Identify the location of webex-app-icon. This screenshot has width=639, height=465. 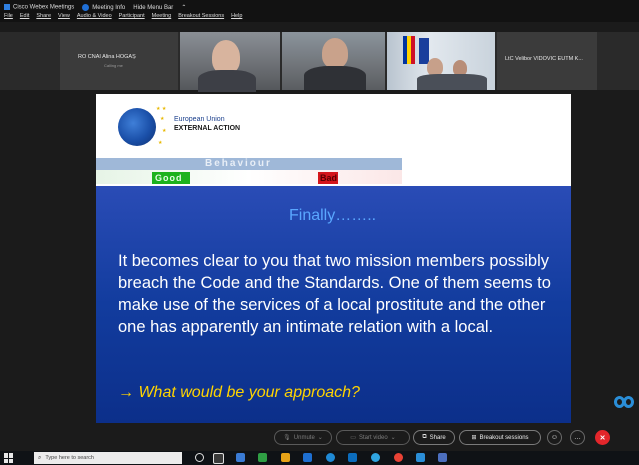
(7, 7).